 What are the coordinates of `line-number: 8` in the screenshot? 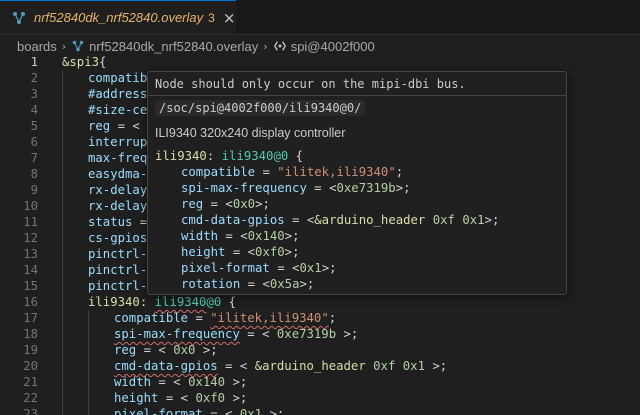 It's located at (34, 174).